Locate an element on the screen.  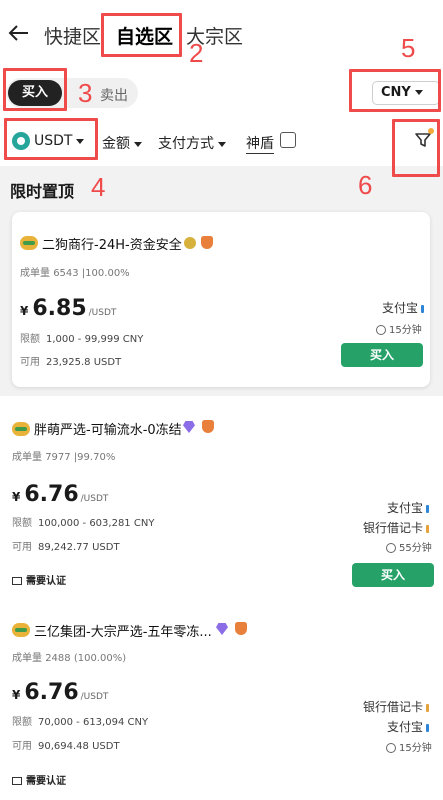
completed-value: 6543 |100.00% is located at coordinates (91, 273).